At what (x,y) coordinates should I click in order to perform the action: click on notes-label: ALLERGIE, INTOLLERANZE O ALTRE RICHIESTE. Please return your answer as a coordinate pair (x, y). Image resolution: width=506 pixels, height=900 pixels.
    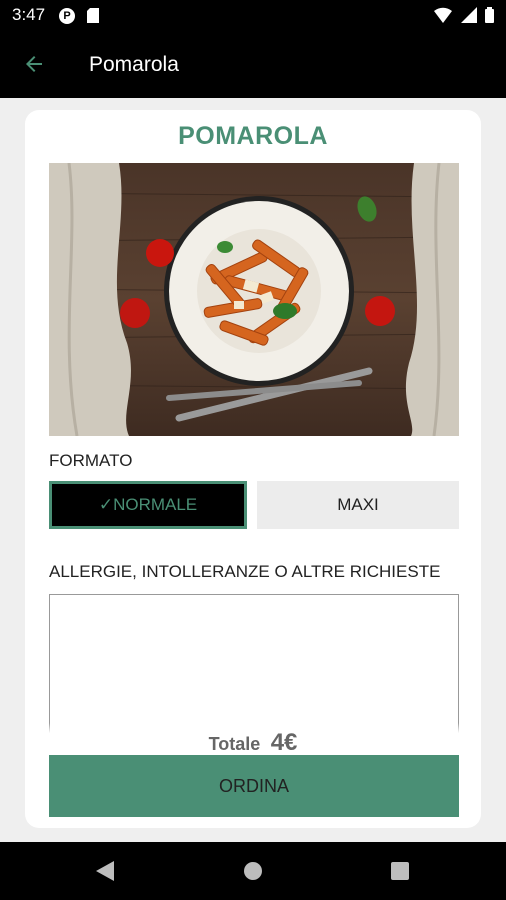
    Looking at the image, I should click on (245, 571).